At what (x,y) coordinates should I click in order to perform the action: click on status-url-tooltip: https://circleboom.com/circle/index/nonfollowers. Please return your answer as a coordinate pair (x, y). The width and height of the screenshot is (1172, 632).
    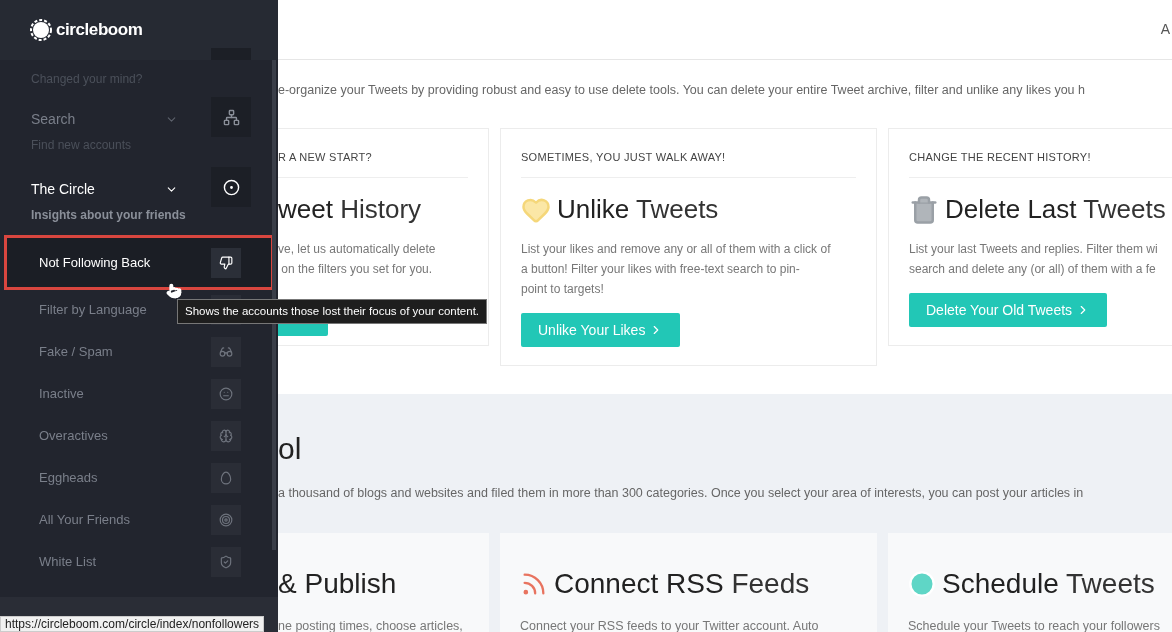
    Looking at the image, I should click on (132, 624).